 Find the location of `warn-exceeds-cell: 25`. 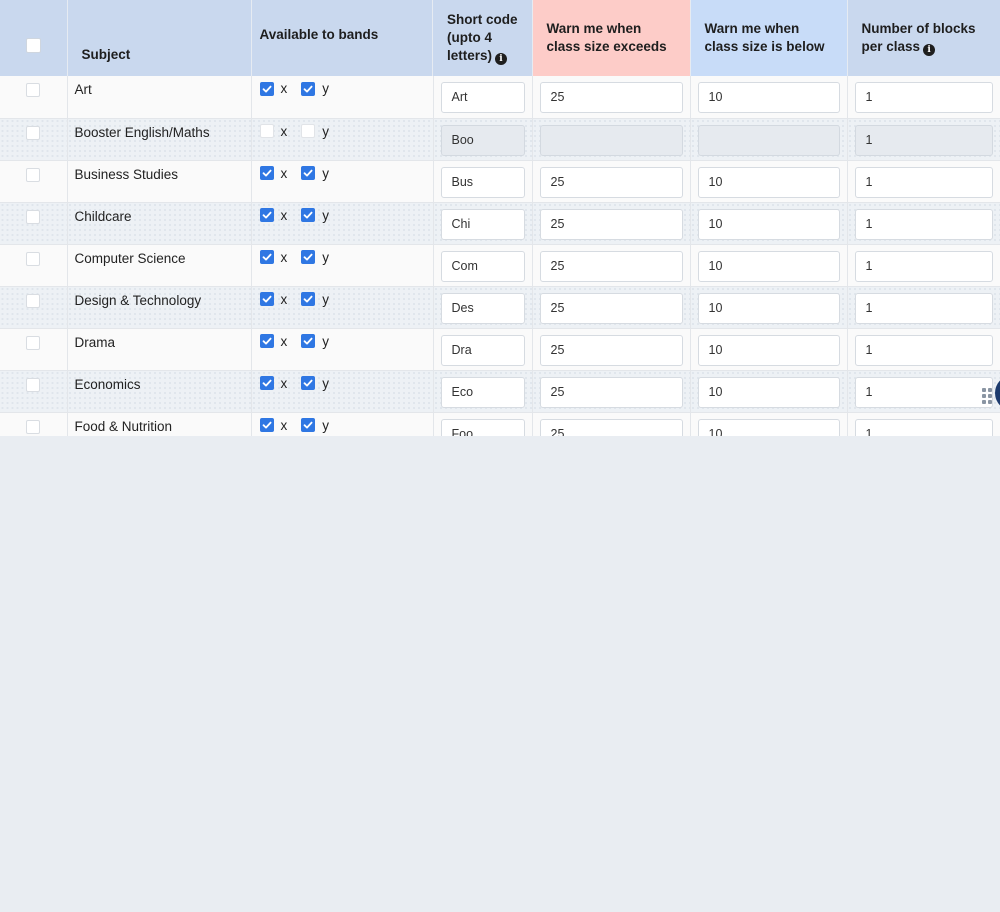

warn-exceeds-cell: 25 is located at coordinates (611, 181).